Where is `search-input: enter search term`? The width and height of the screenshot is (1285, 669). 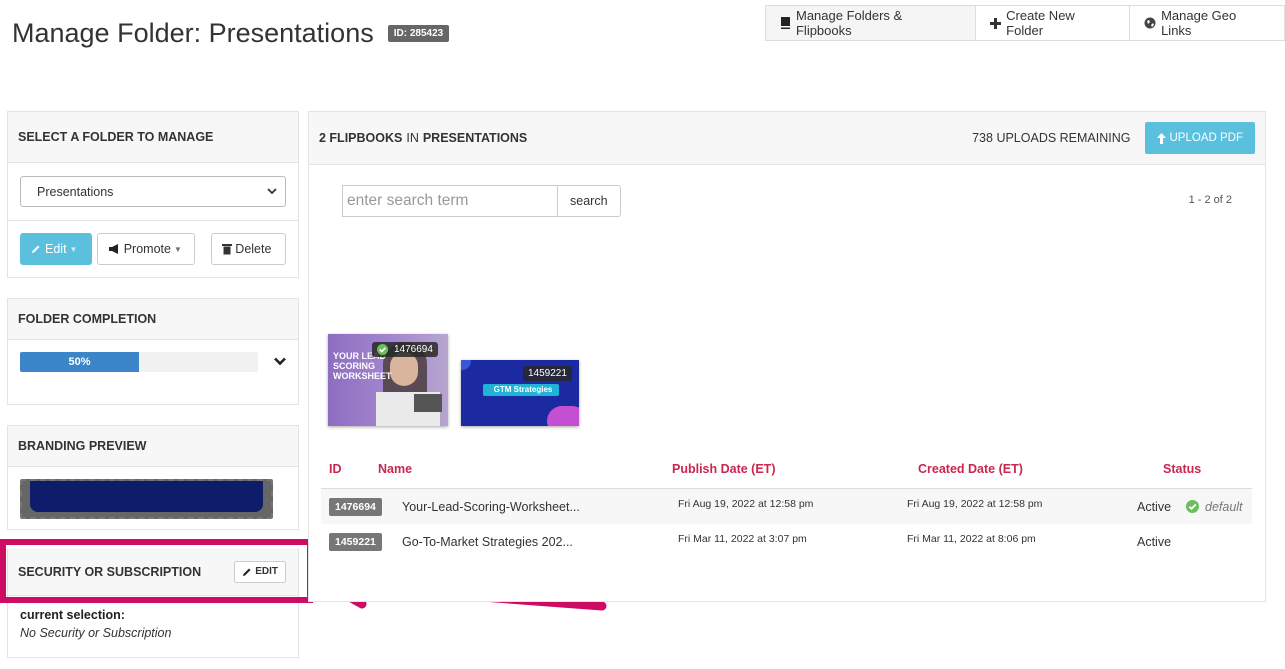 search-input: enter search term is located at coordinates (449, 201).